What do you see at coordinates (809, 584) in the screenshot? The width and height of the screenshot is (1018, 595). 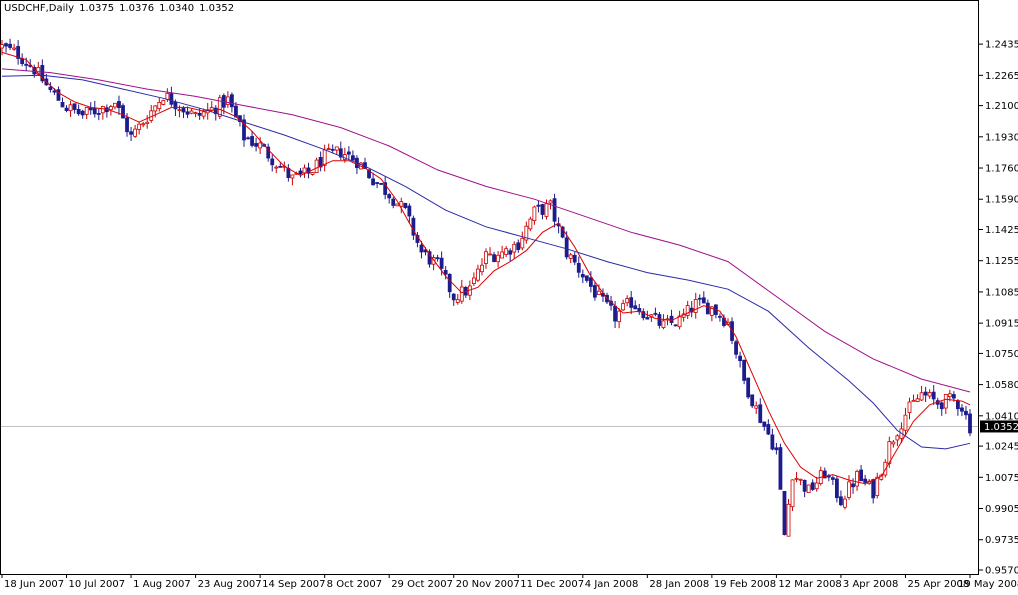 I see `x-tick-label: 12 Mar 2008` at bounding box center [809, 584].